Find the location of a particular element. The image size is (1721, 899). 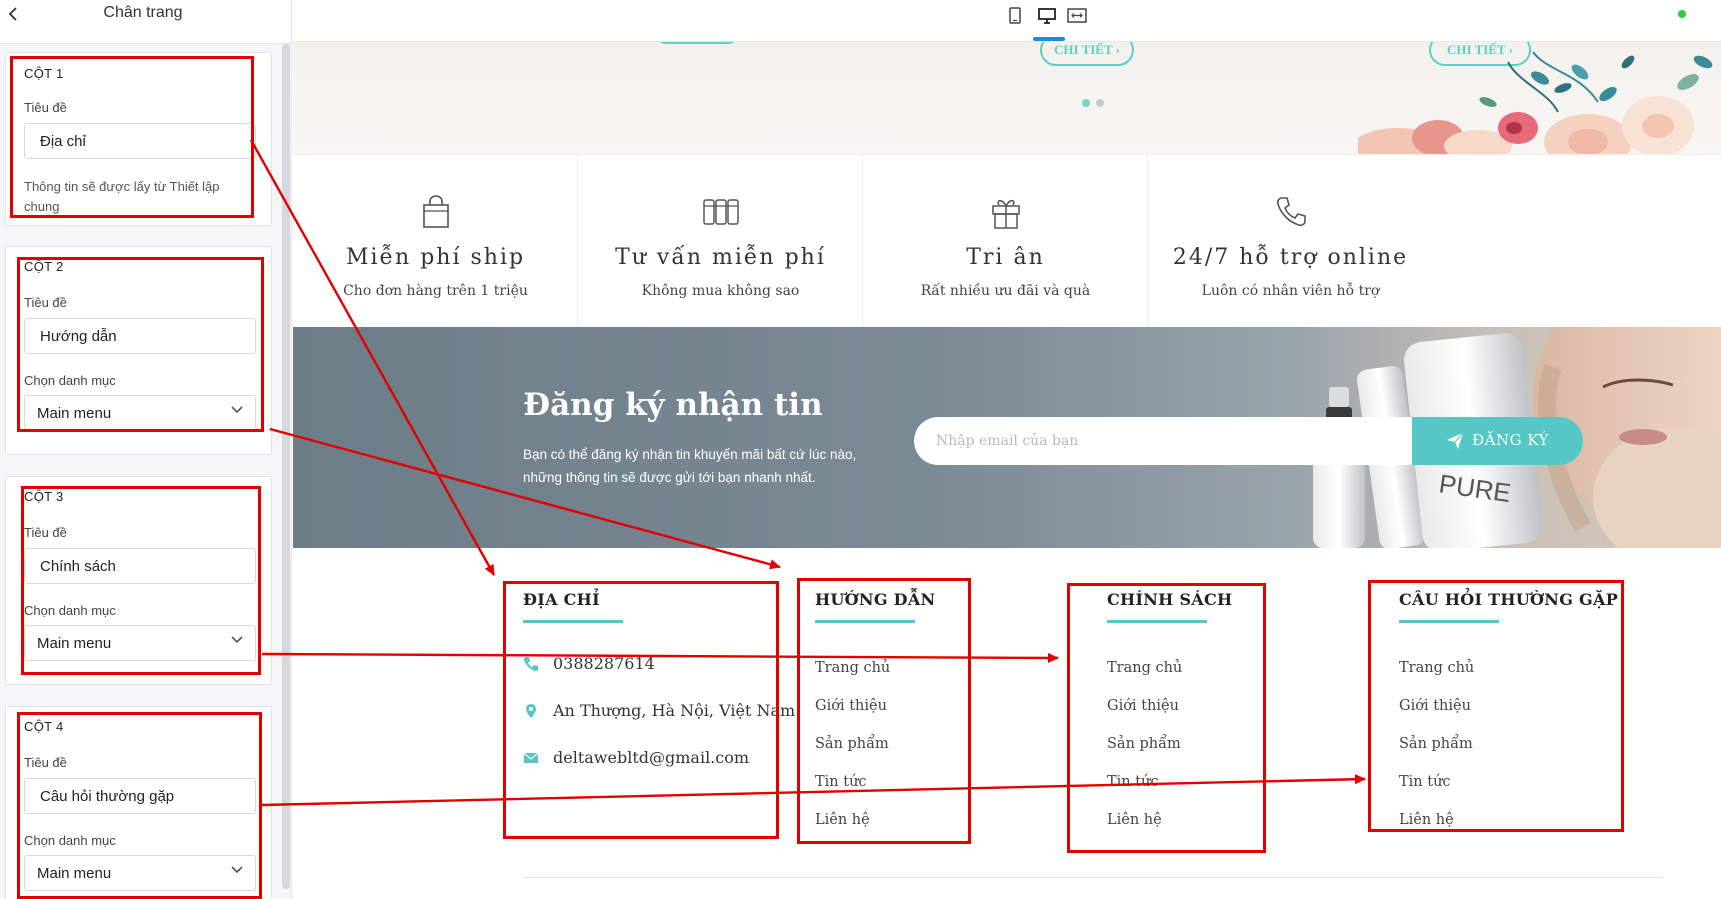

hero-ghost-button is located at coordinates (697, 43).